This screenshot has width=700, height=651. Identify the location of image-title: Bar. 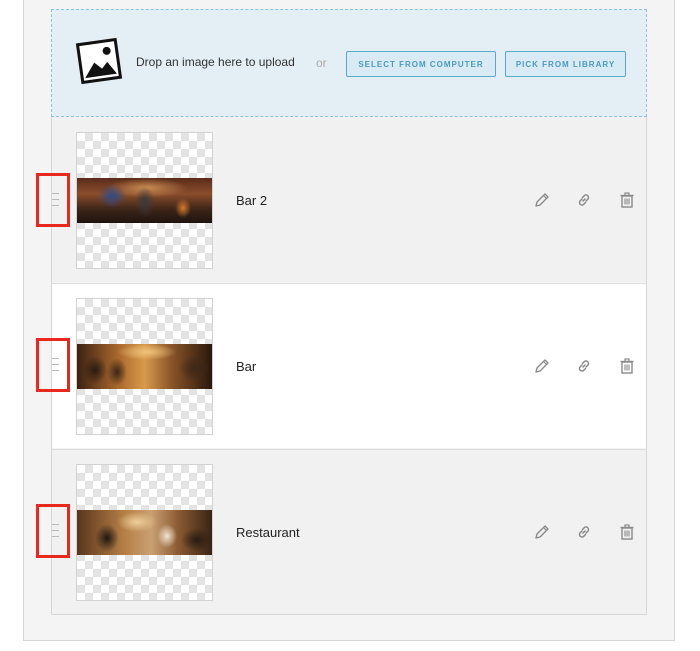
(246, 366).